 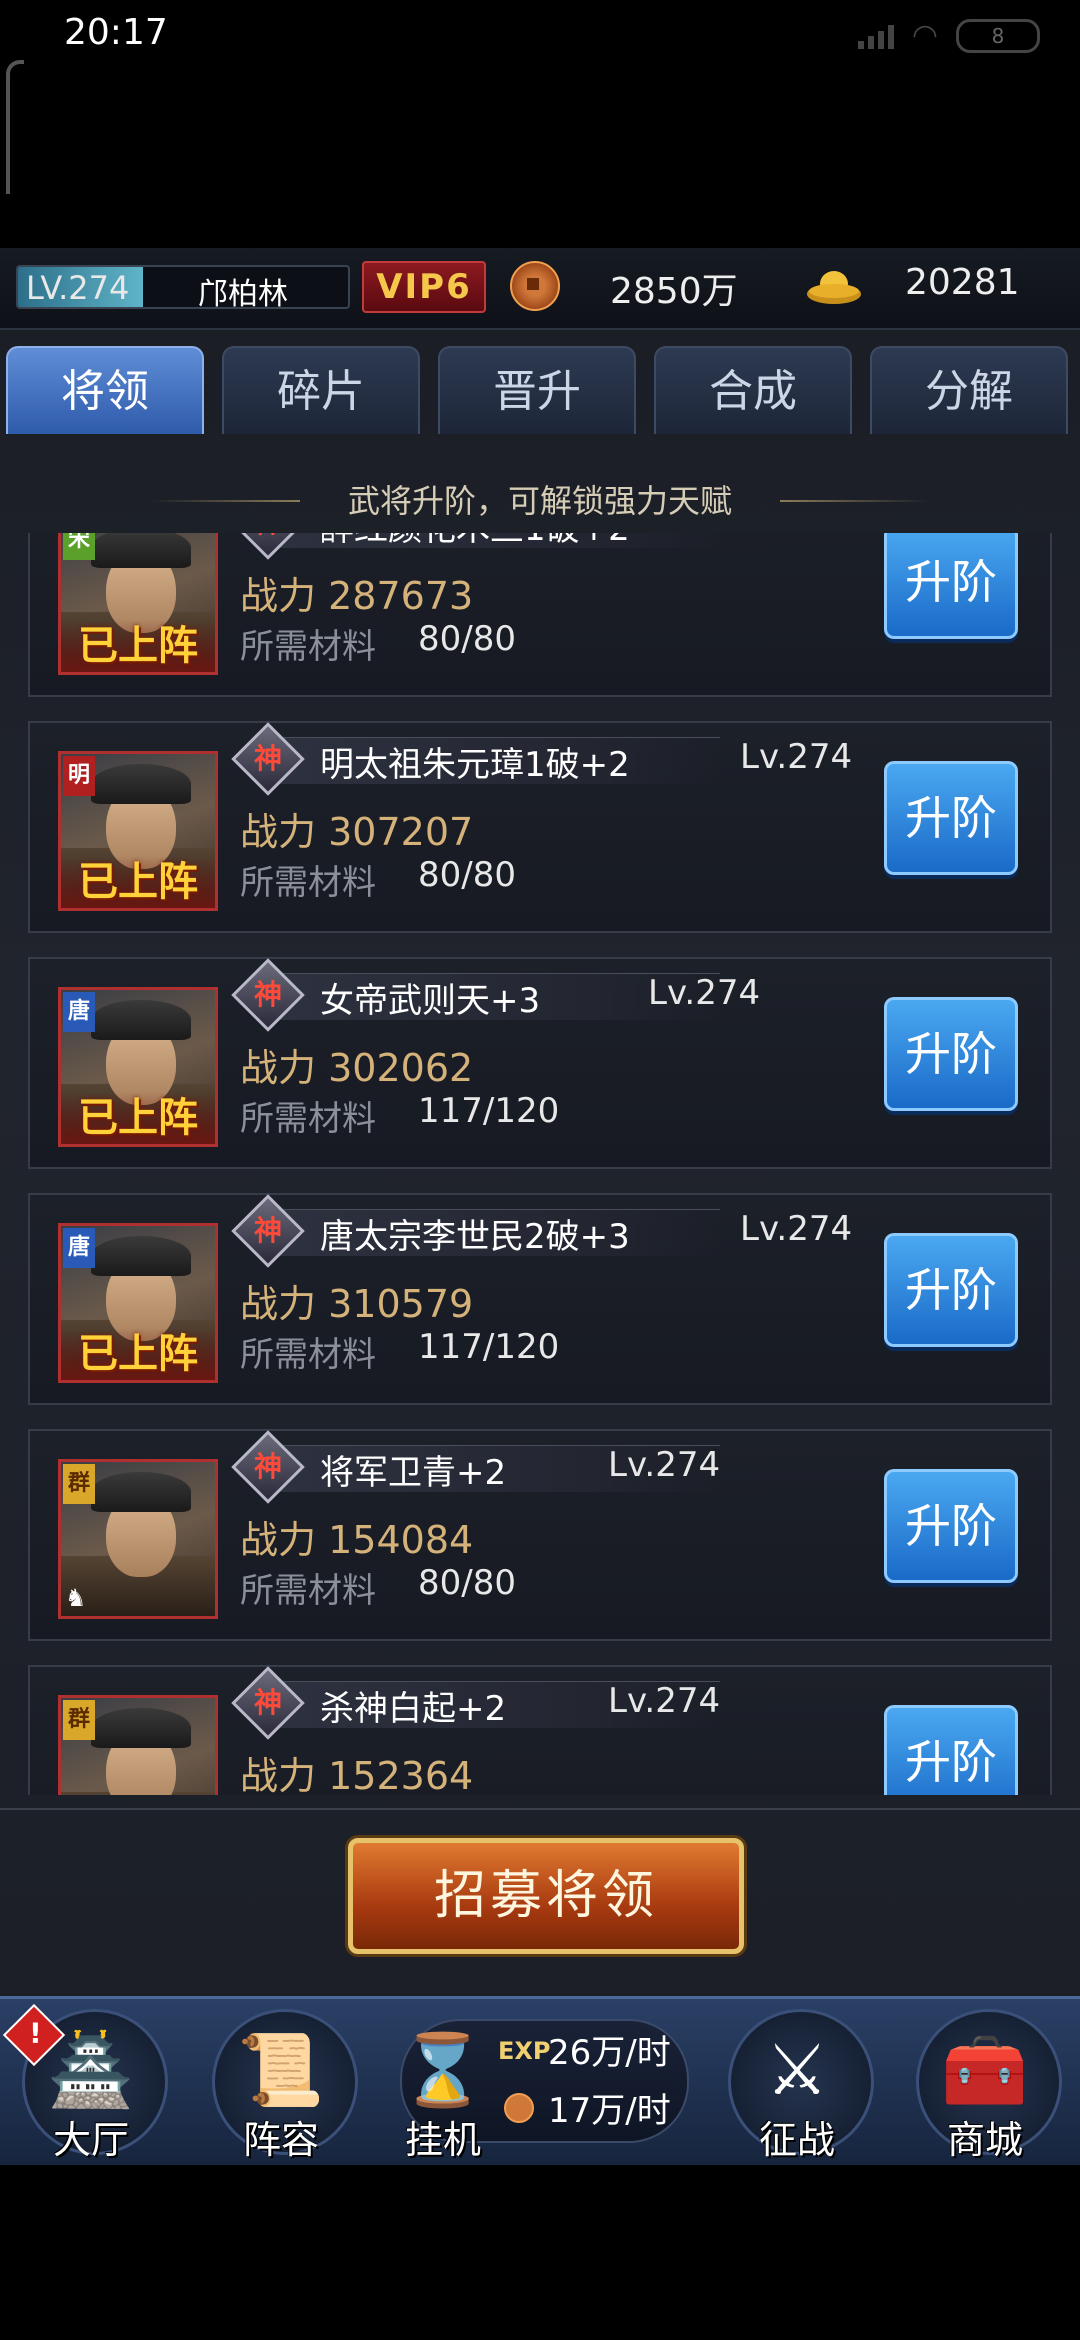 What do you see at coordinates (357, 1068) in the screenshot?
I see `general-power: 战力 302062` at bounding box center [357, 1068].